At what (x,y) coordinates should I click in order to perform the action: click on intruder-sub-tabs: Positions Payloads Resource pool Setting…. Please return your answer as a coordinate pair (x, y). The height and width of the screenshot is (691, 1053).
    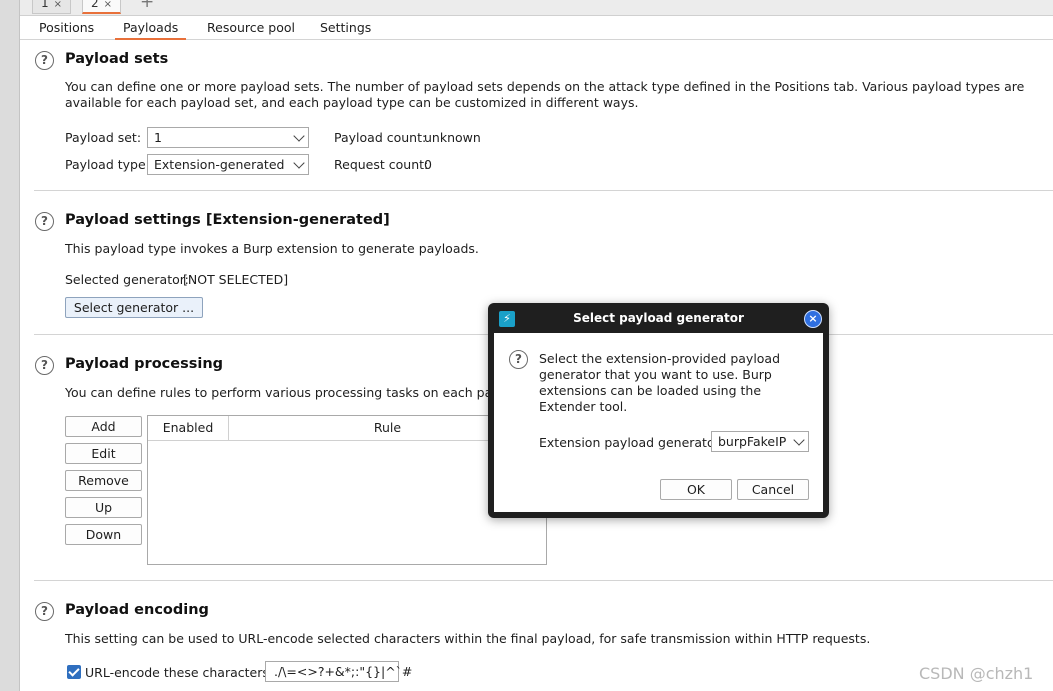
    Looking at the image, I should click on (536, 28).